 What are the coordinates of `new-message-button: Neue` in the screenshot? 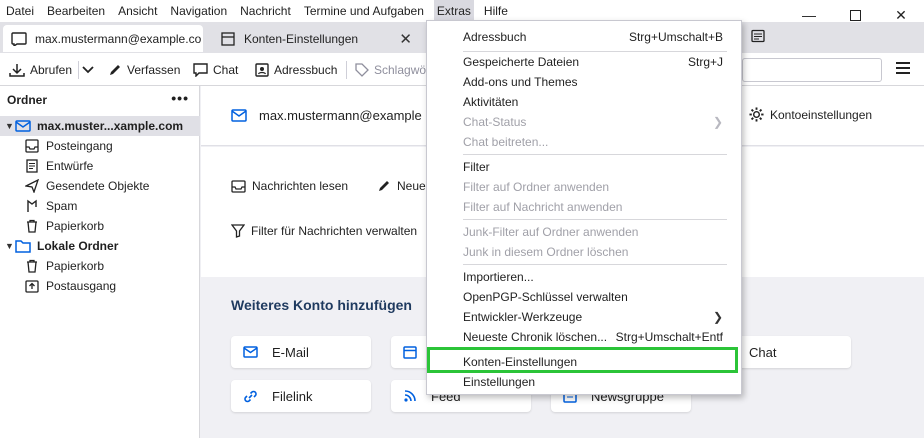 It's located at (401, 186).